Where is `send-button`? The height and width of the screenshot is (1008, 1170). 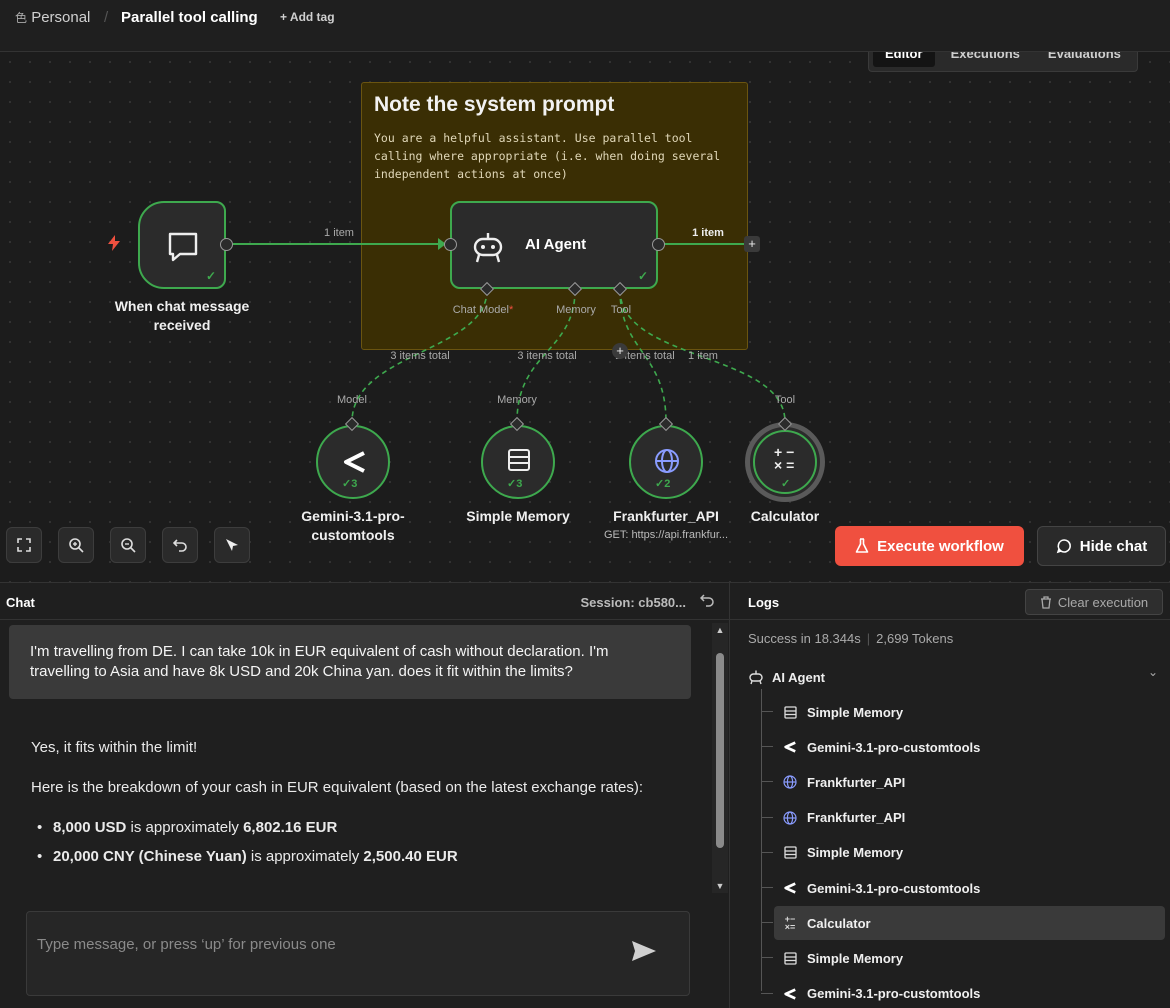 send-button is located at coordinates (644, 953).